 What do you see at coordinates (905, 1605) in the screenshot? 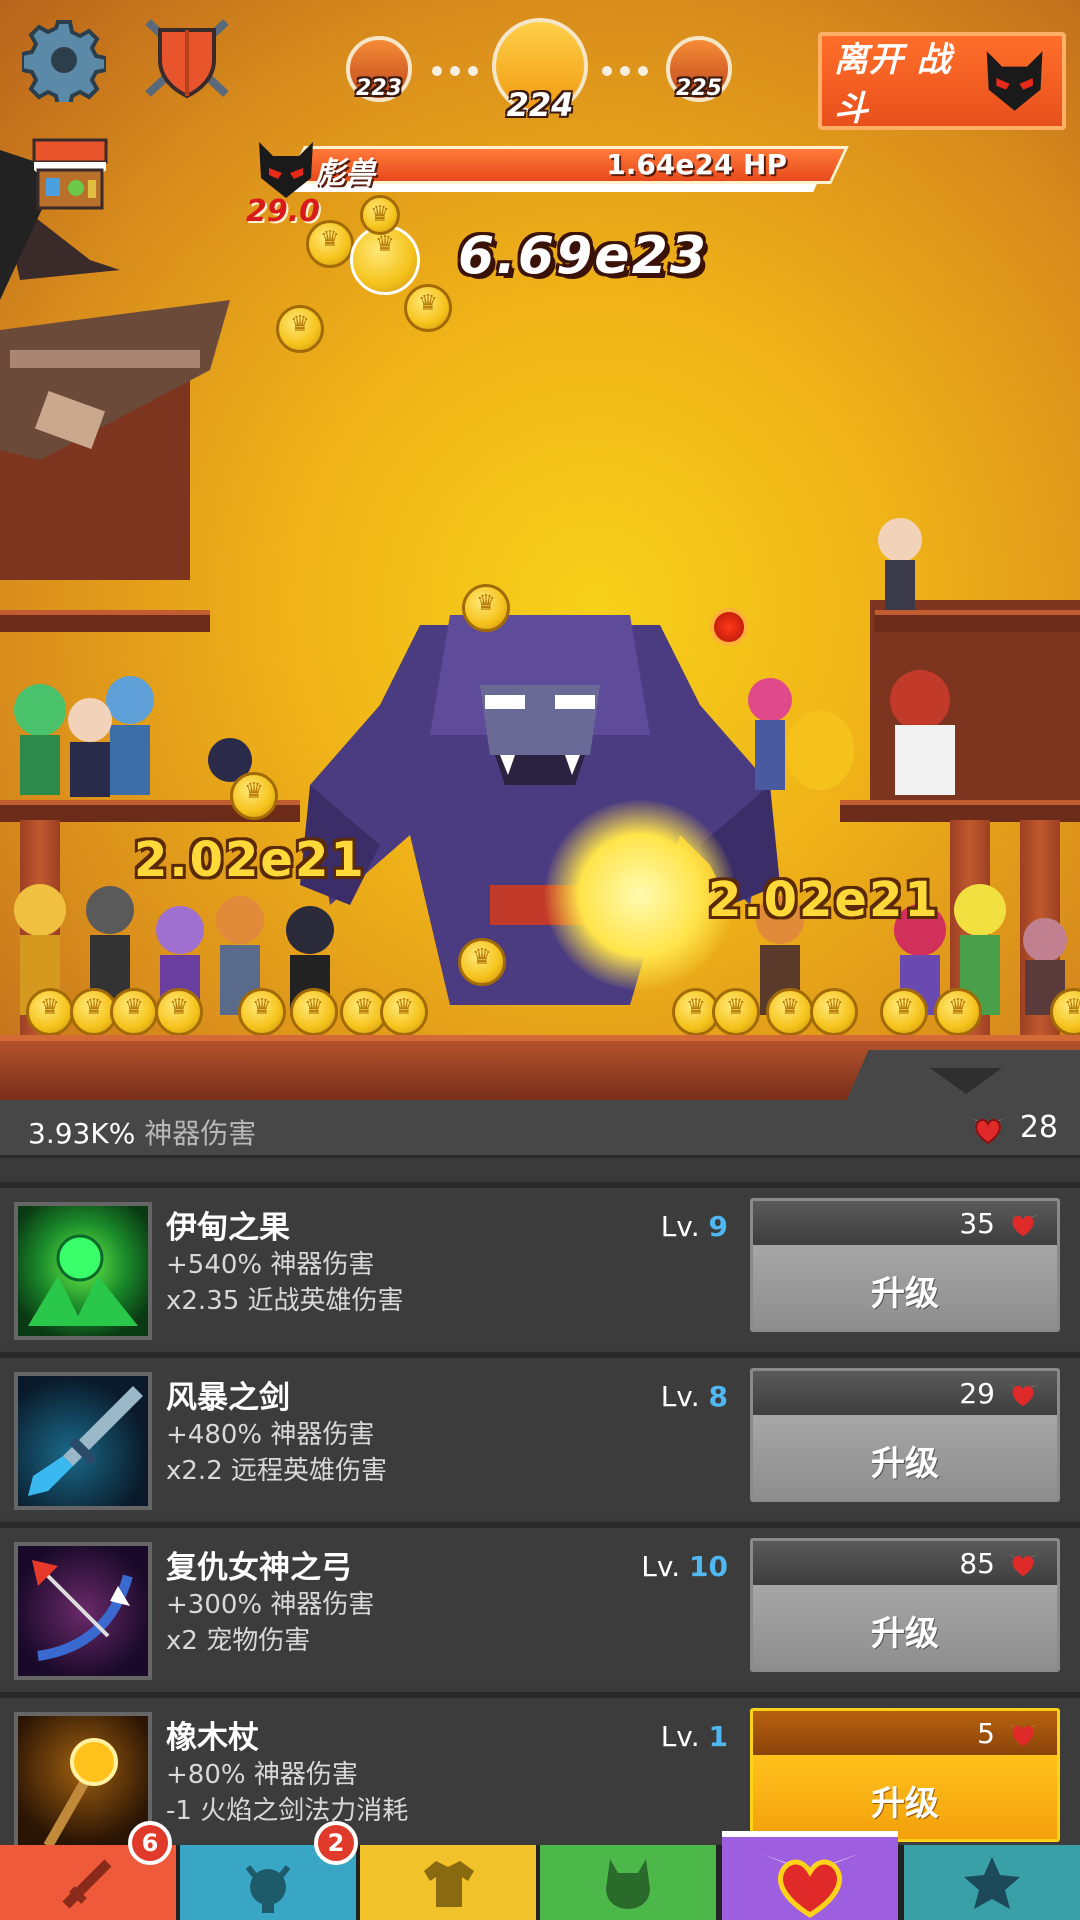
I see `upgrade-button: 85 升级` at bounding box center [905, 1605].